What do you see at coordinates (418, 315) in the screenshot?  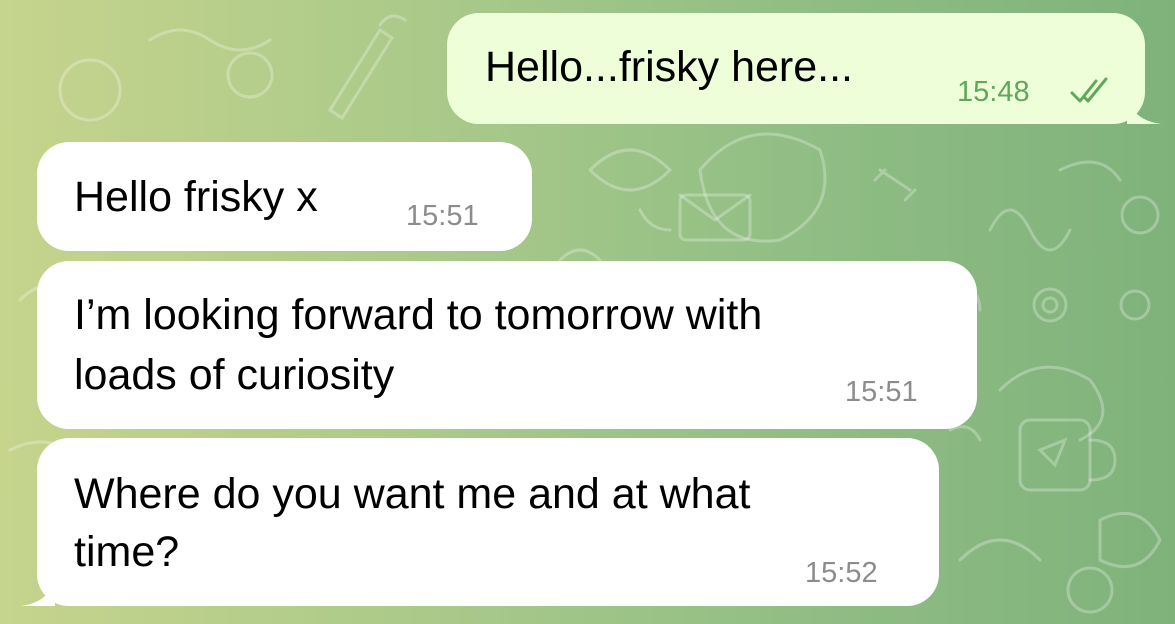 I see `message-text: I’m looking forward to tomorrow with` at bounding box center [418, 315].